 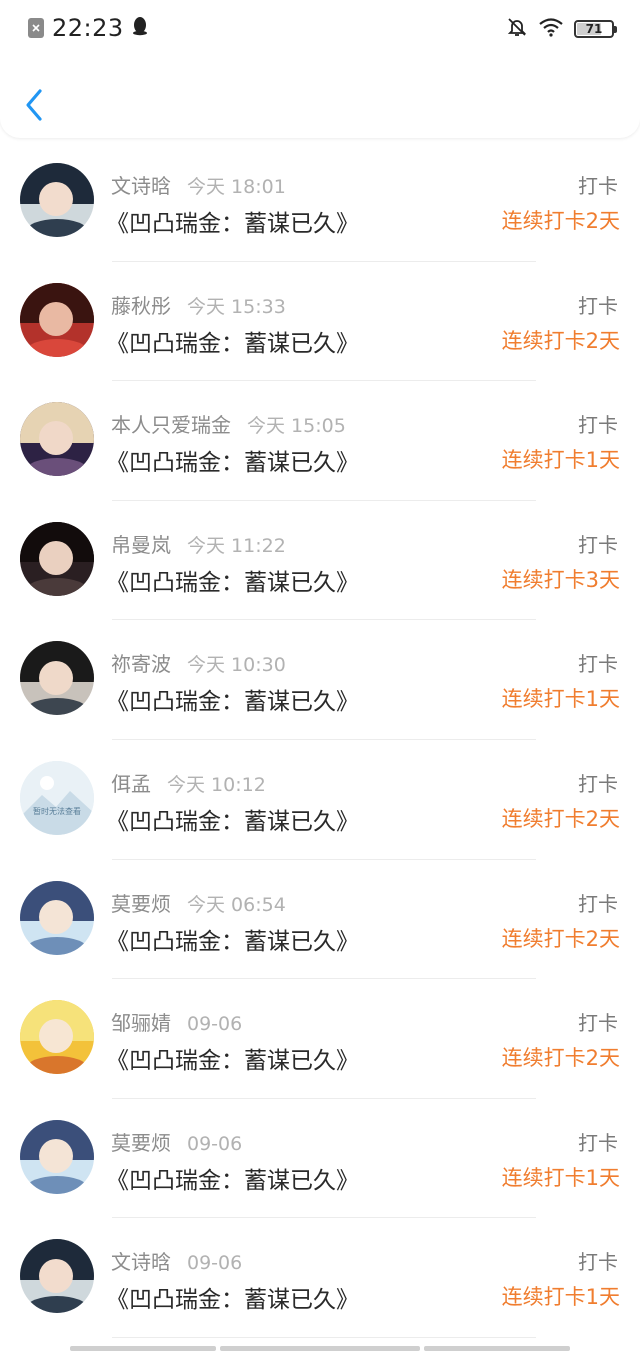 I want to click on user-name: 祢寄波, so click(x=141, y=664).